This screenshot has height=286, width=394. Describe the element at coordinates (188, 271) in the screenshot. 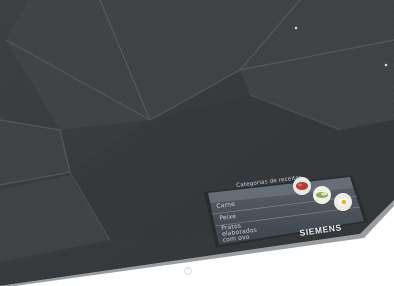

I see `power-icon` at that location.